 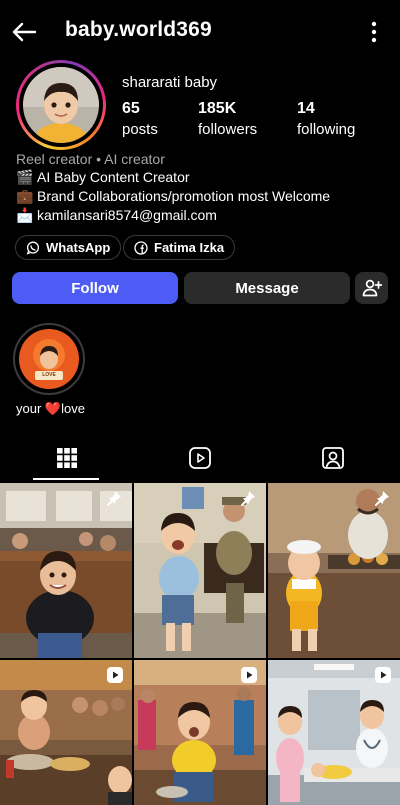 I want to click on profile-tabs, so click(x=200, y=458).